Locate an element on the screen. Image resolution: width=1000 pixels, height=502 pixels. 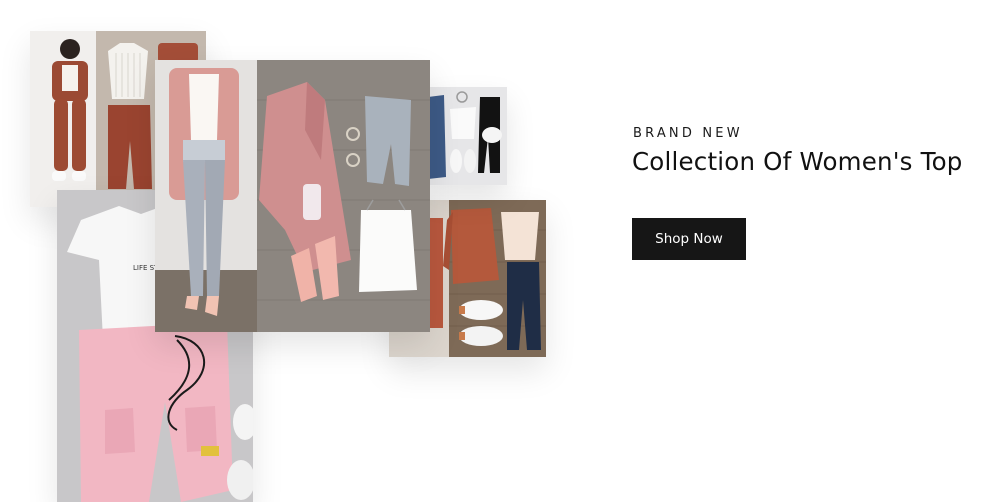
shop-now-button: Shop Now is located at coordinates (689, 239).